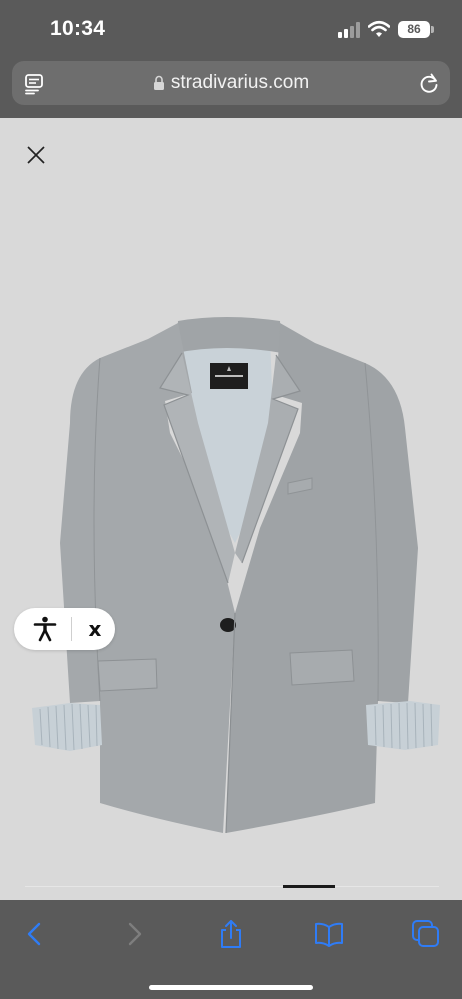 Image resolution: width=462 pixels, height=999 pixels. What do you see at coordinates (329, 934) in the screenshot?
I see `bookmarks-icon` at bounding box center [329, 934].